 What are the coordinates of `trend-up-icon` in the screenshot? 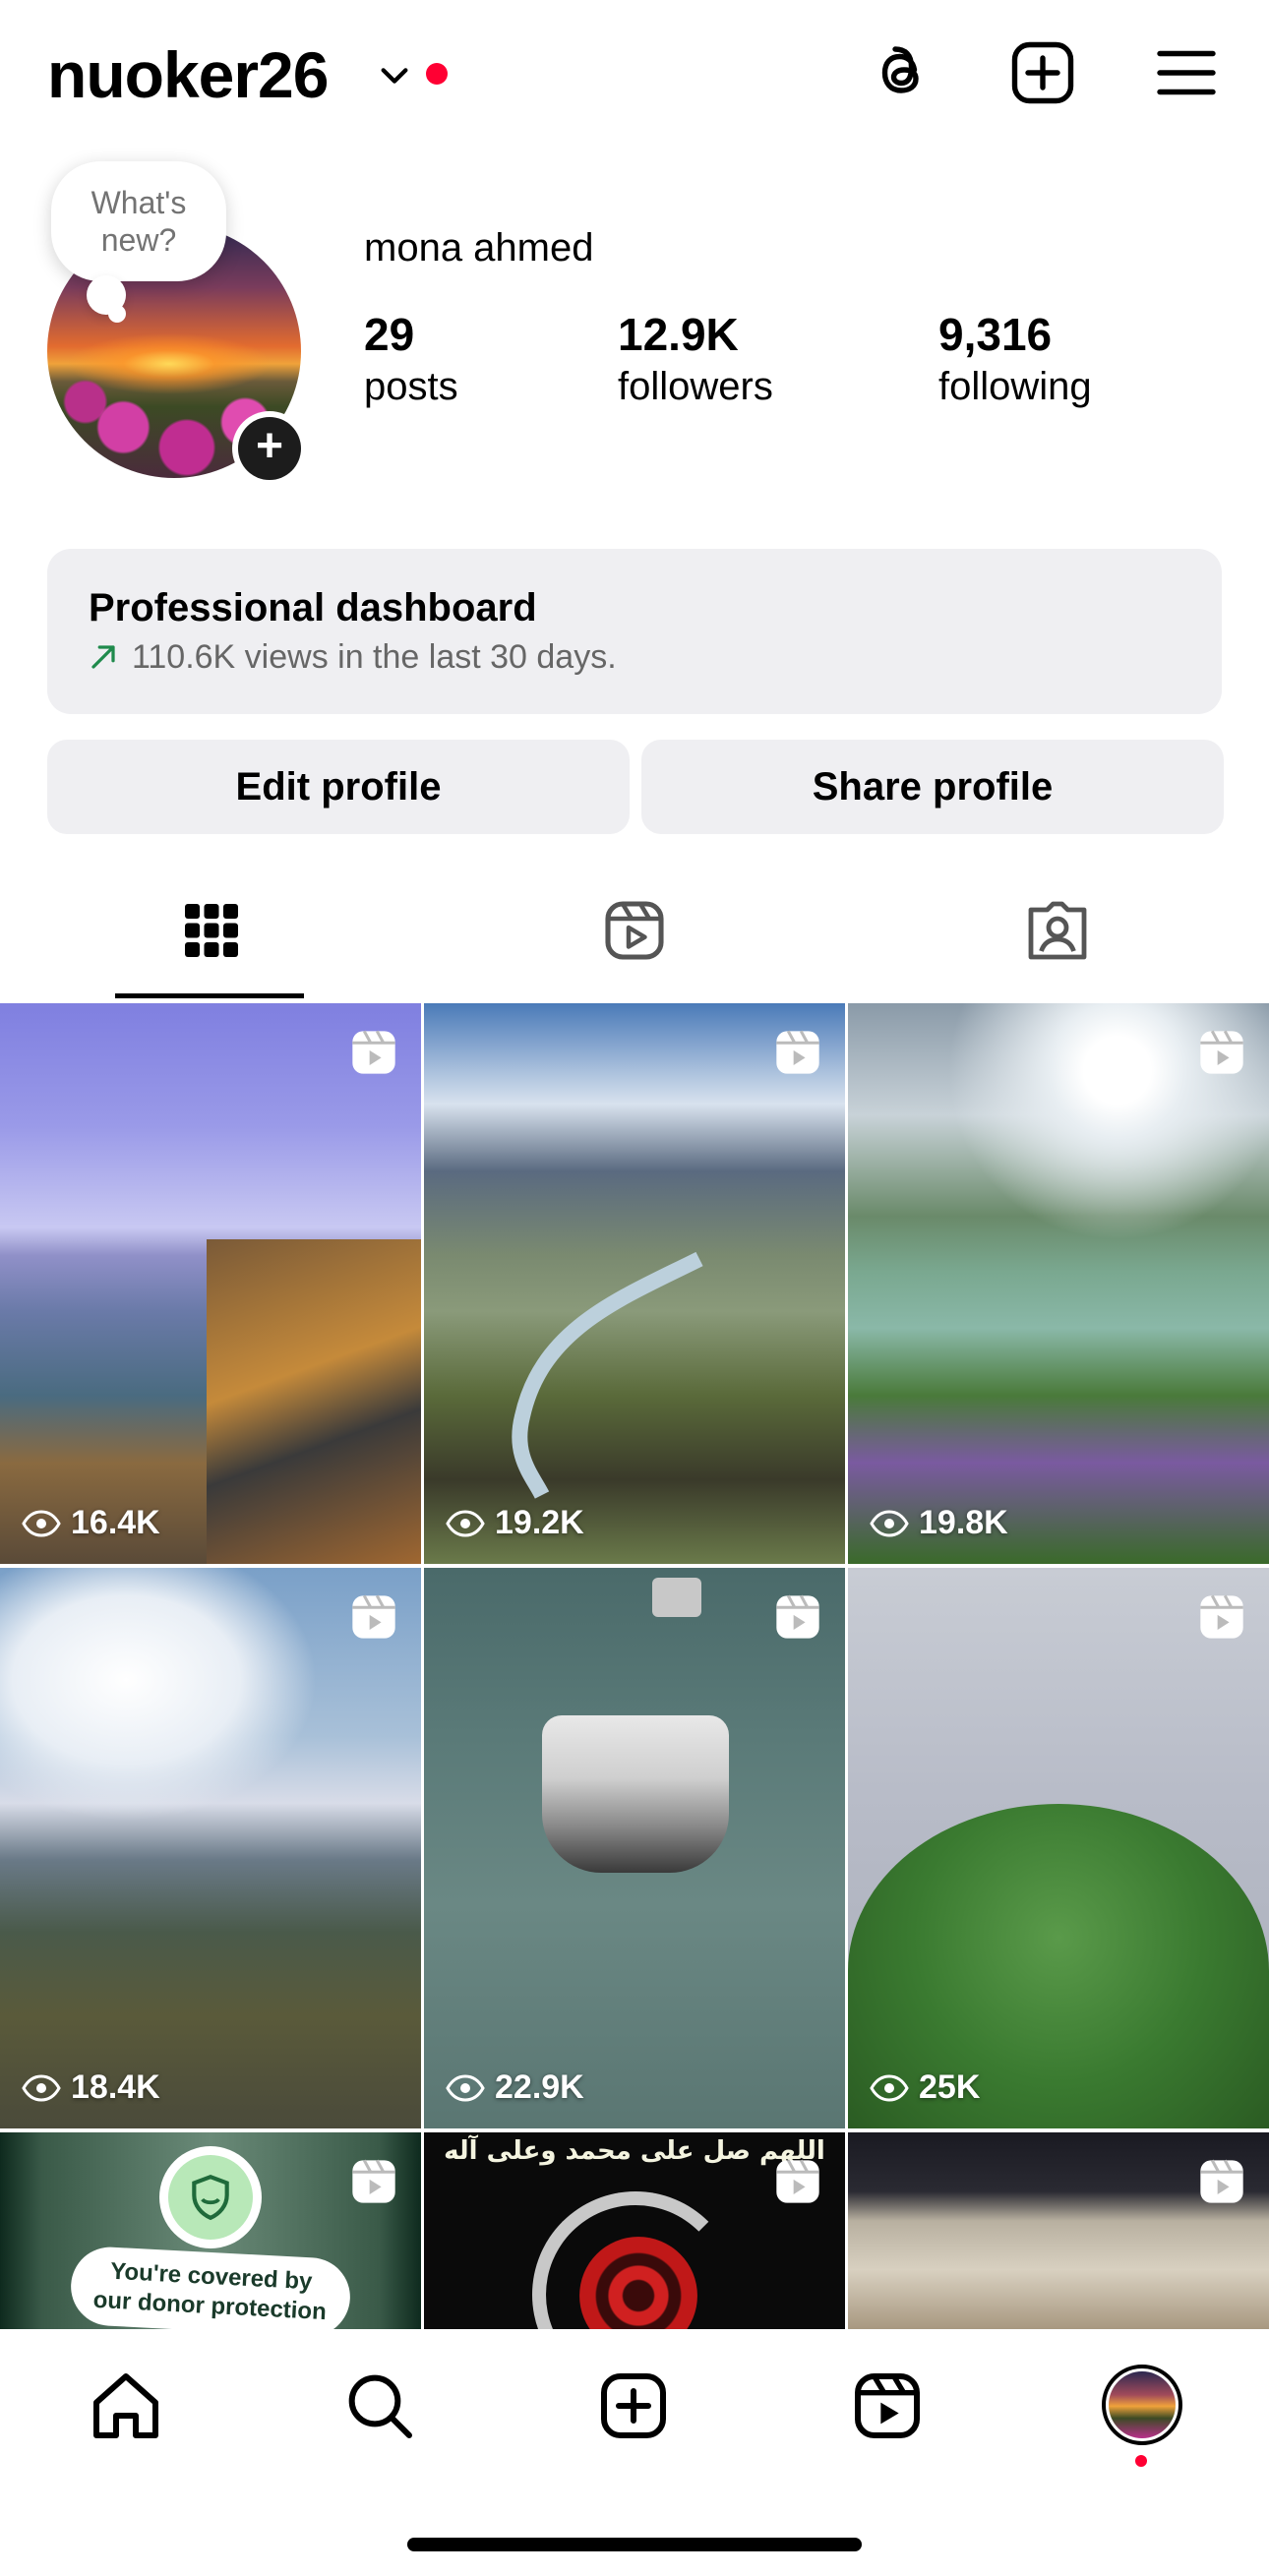 It's located at (103, 657).